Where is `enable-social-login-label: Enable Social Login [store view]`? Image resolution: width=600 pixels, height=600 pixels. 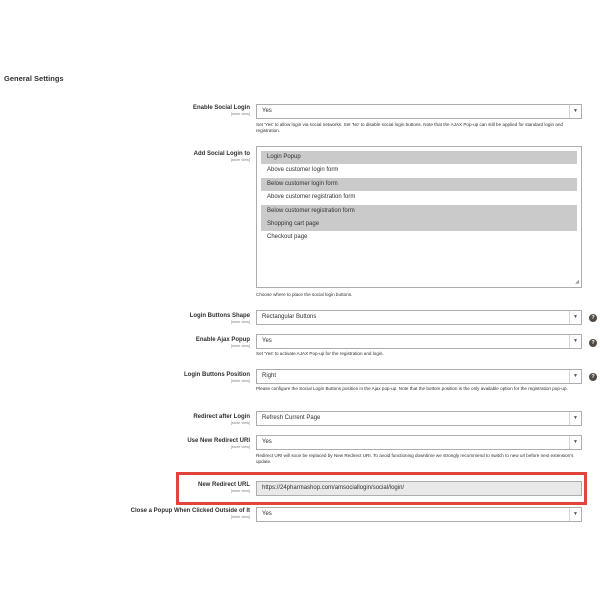
enable-social-login-label: Enable Social Login [store view] is located at coordinates (221, 110).